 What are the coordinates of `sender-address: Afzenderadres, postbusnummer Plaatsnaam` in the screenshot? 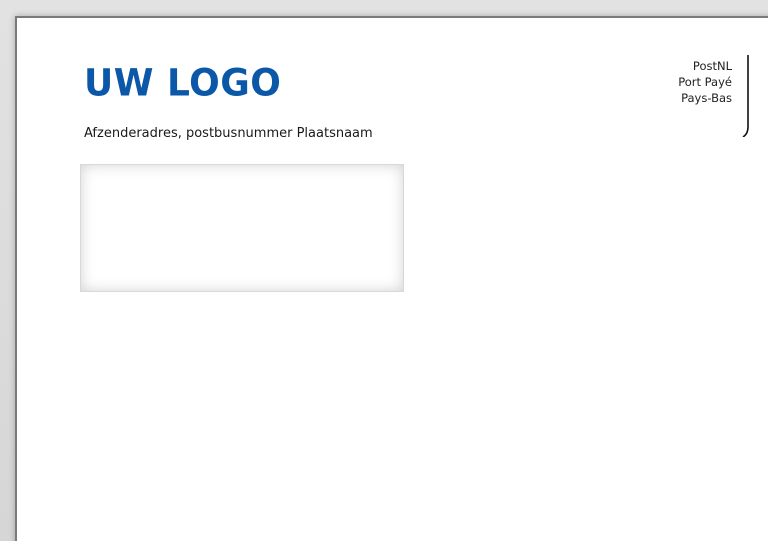 It's located at (228, 133).